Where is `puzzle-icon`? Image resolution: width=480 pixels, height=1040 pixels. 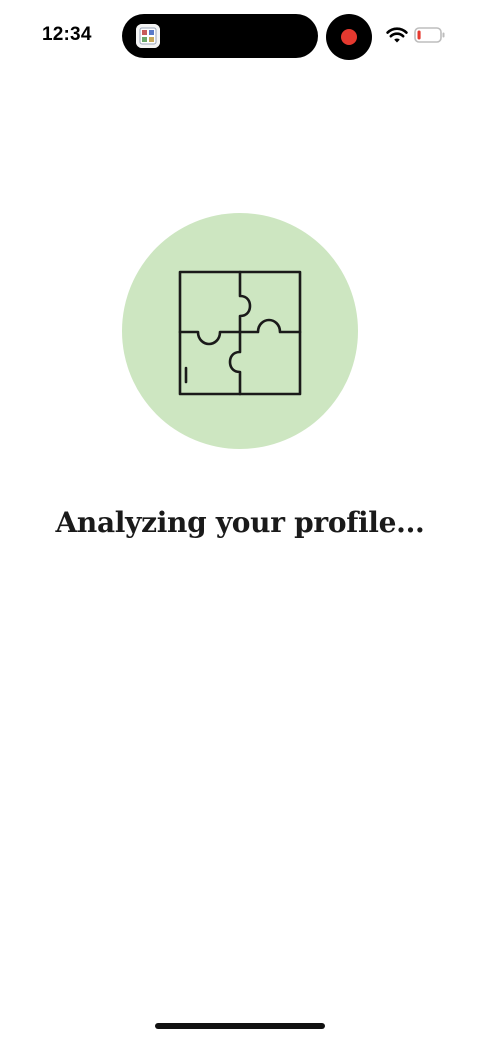 puzzle-icon is located at coordinates (240, 333).